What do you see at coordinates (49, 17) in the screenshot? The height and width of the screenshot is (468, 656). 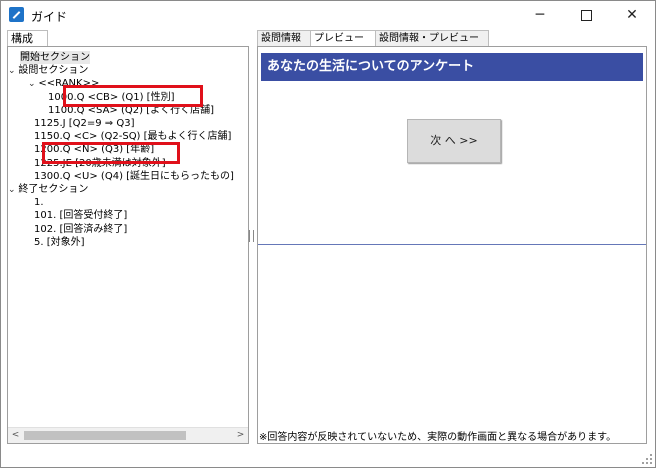 I see `window-title: ガイド` at bounding box center [49, 17].